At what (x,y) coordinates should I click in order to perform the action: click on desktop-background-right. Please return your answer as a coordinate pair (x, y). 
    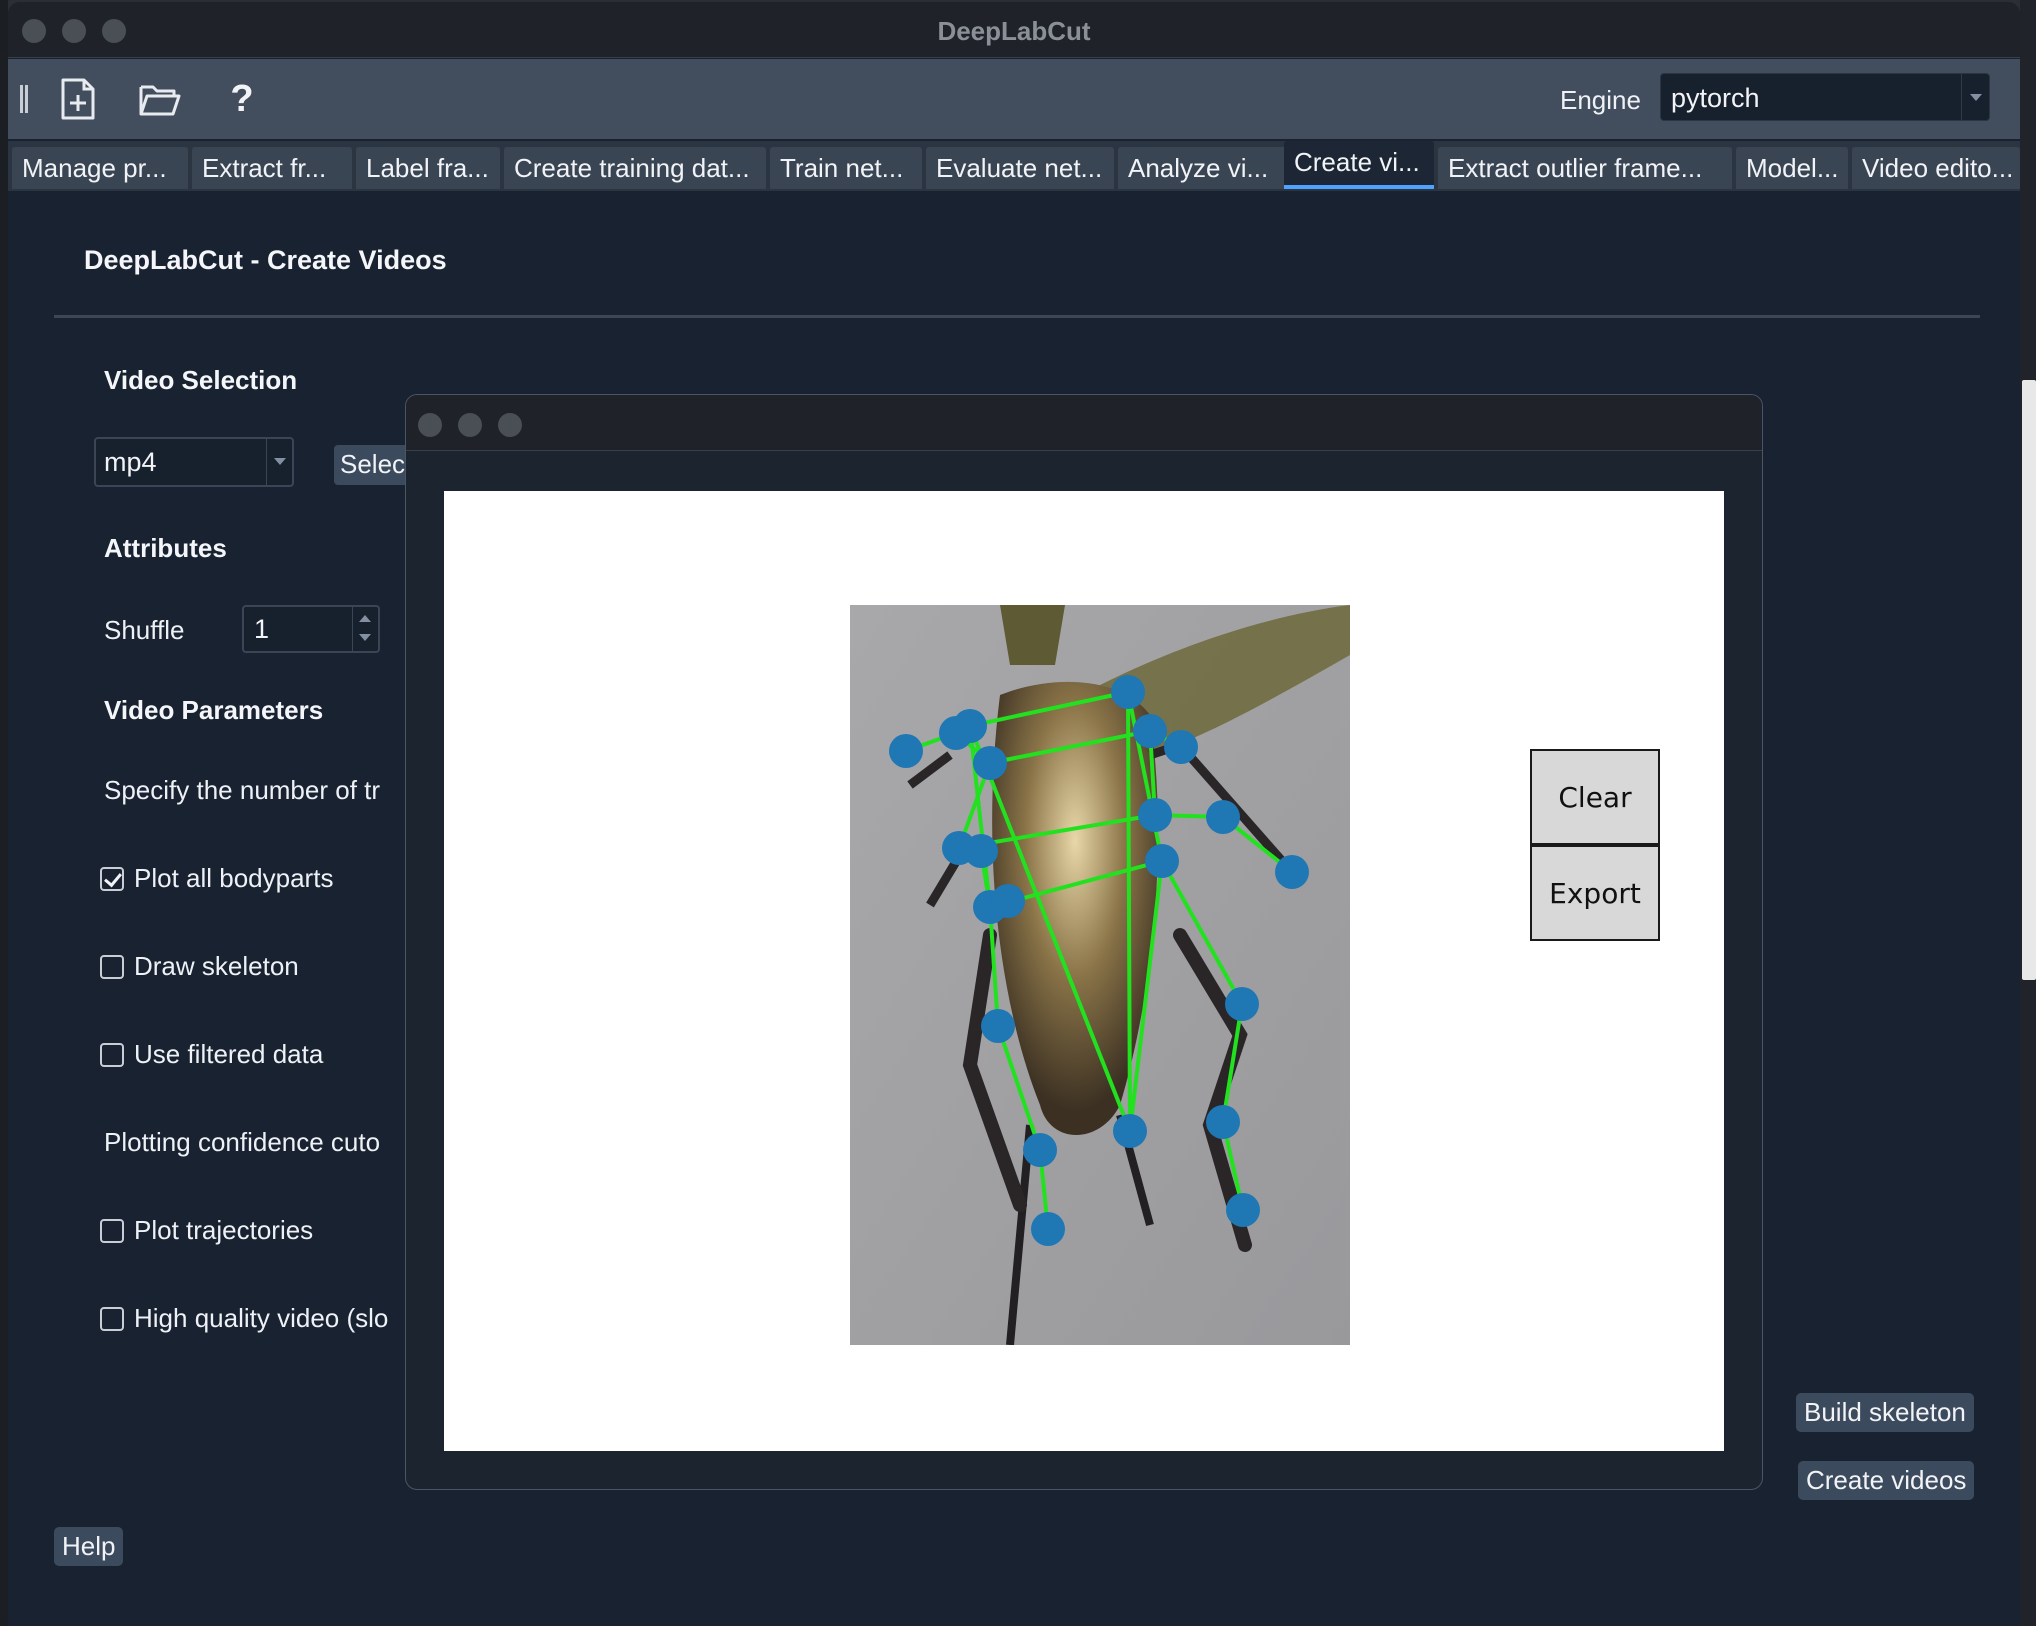
    Looking at the image, I should click on (2028, 813).